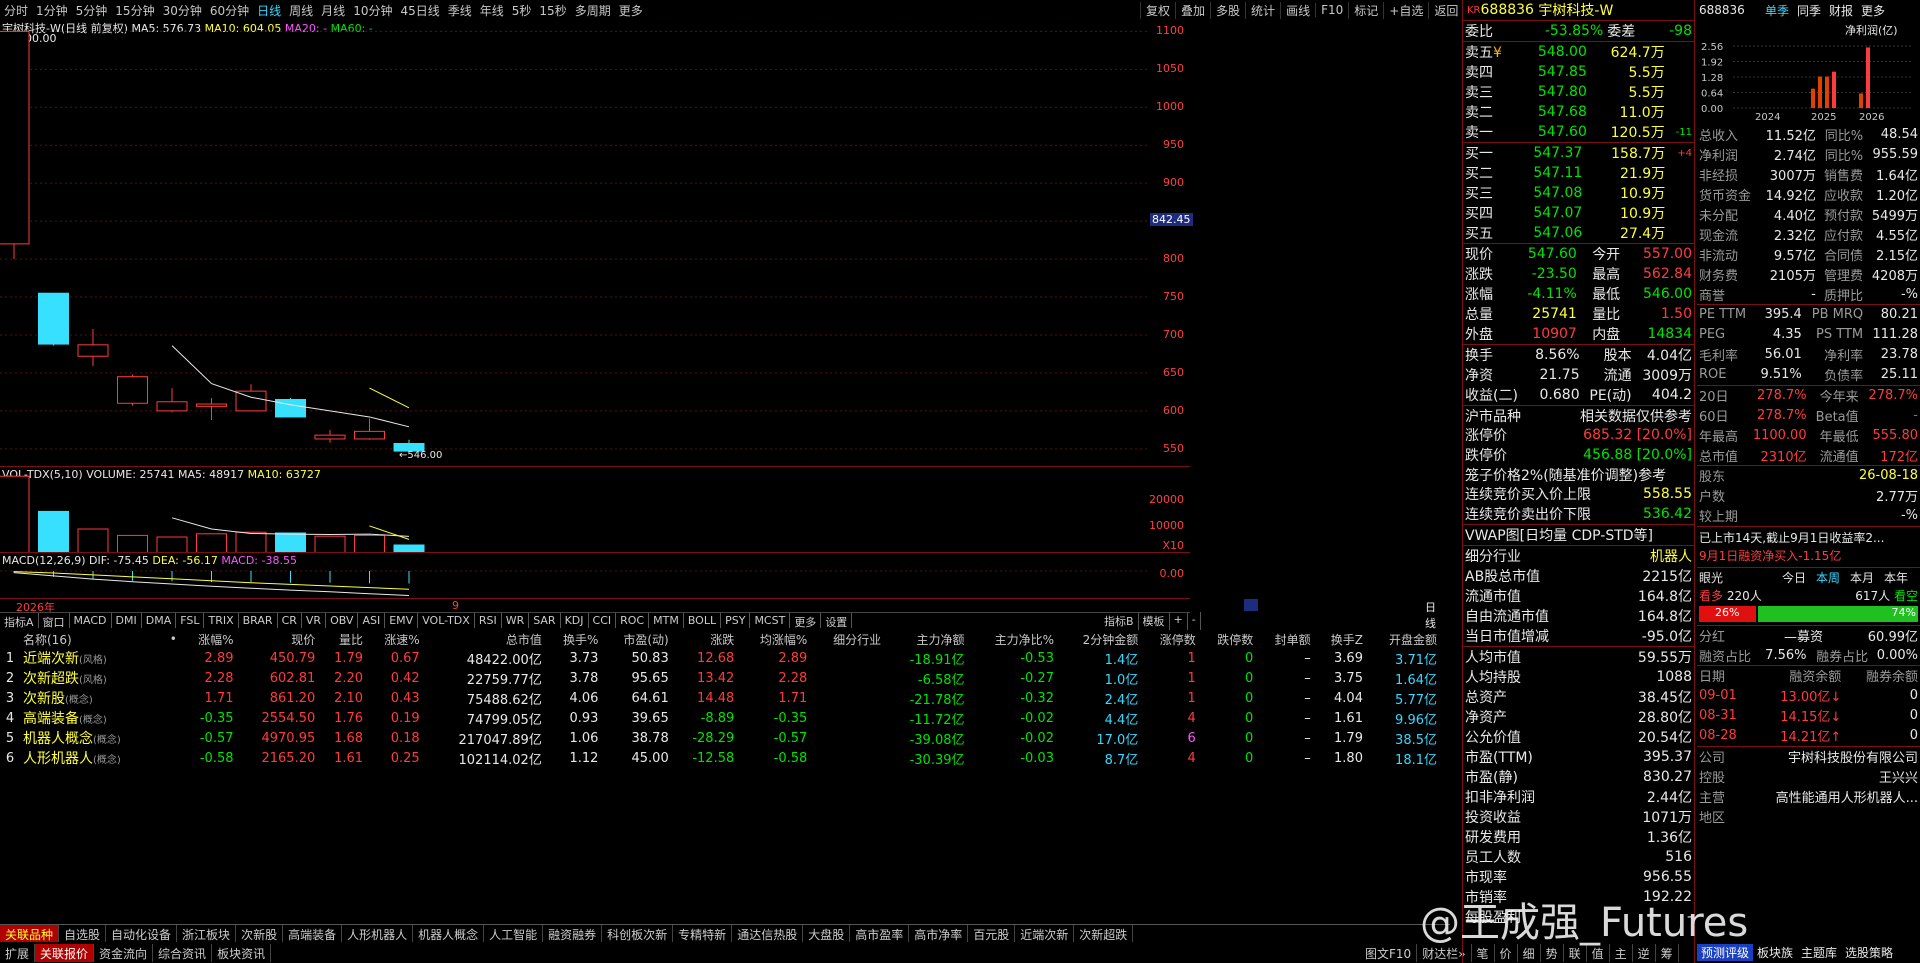  I want to click on column-header: 现价, so click(278, 639).